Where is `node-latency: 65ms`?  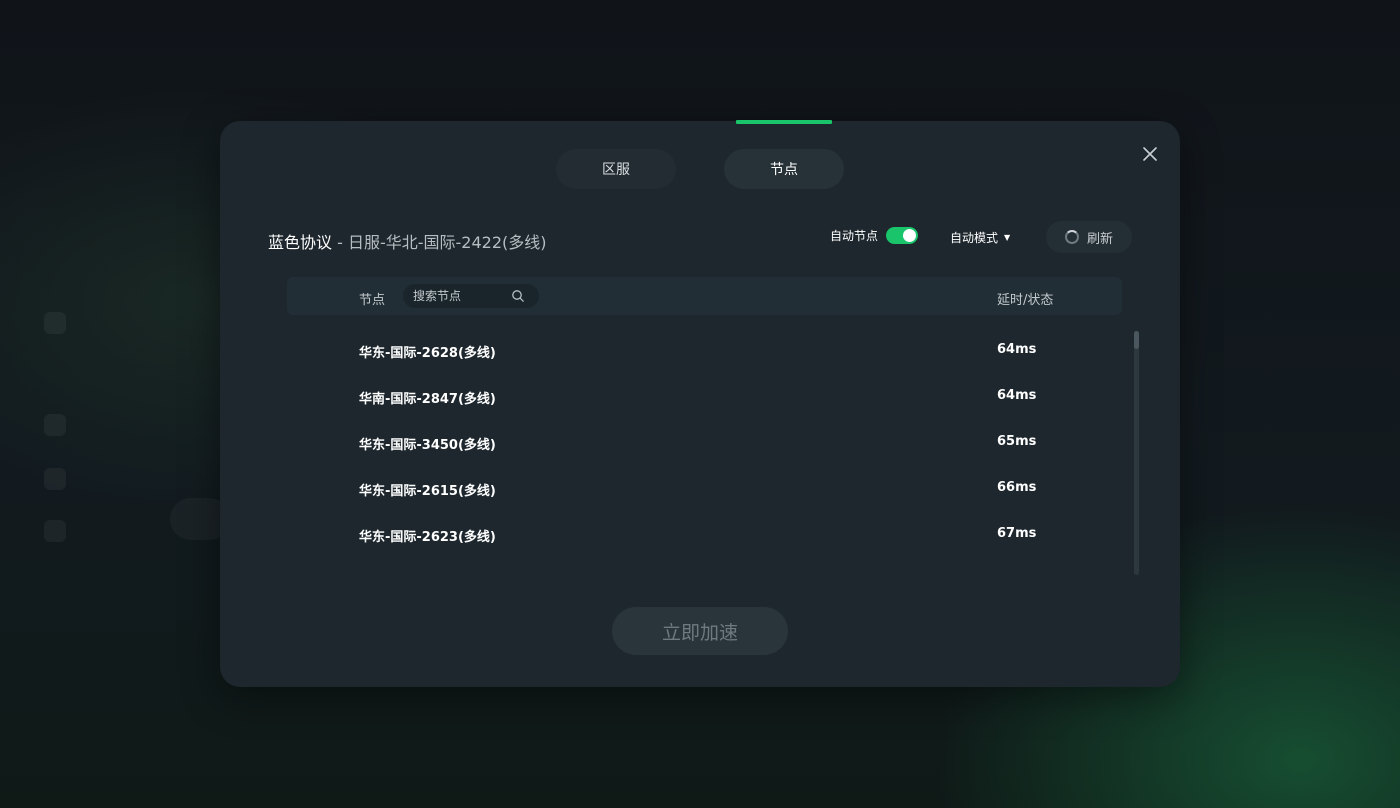 node-latency: 65ms is located at coordinates (1017, 441).